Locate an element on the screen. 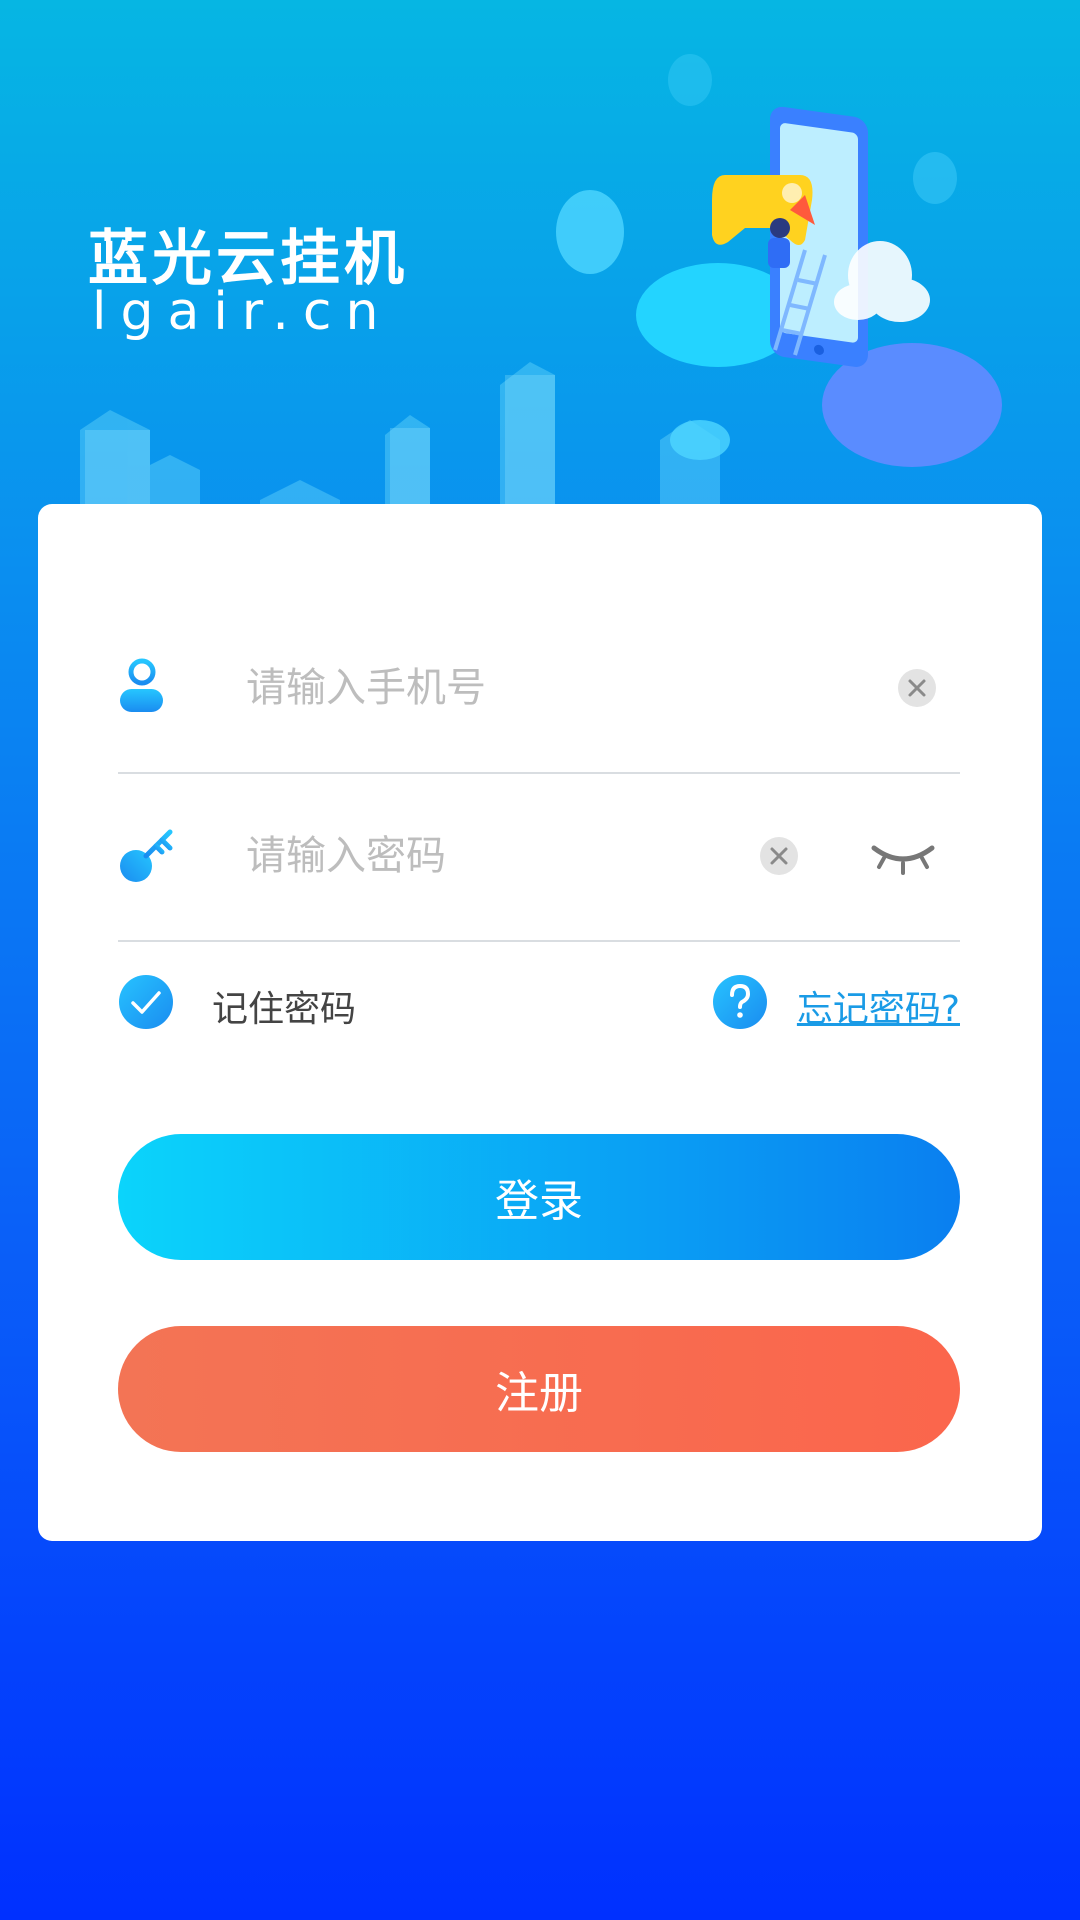  question-icon is located at coordinates (740, 1002).